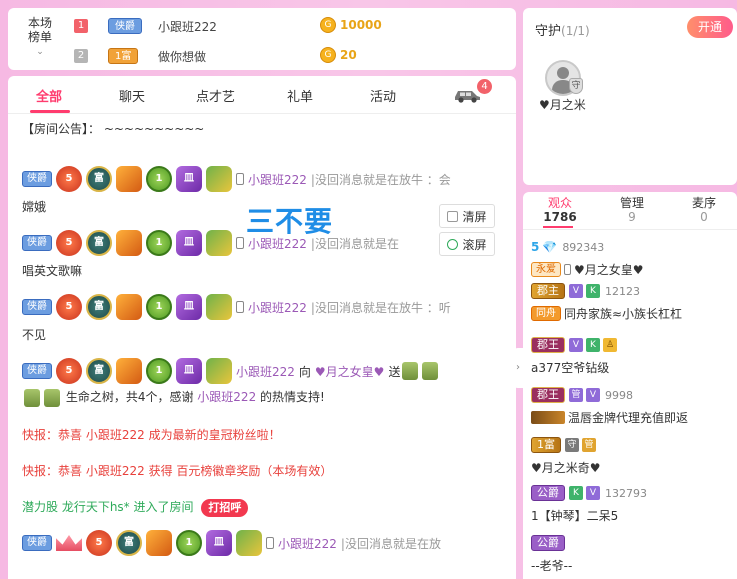 The image size is (737, 579). I want to click on enter-text: 潜力股 龙行天下hs* 进入了房间, so click(108, 507).